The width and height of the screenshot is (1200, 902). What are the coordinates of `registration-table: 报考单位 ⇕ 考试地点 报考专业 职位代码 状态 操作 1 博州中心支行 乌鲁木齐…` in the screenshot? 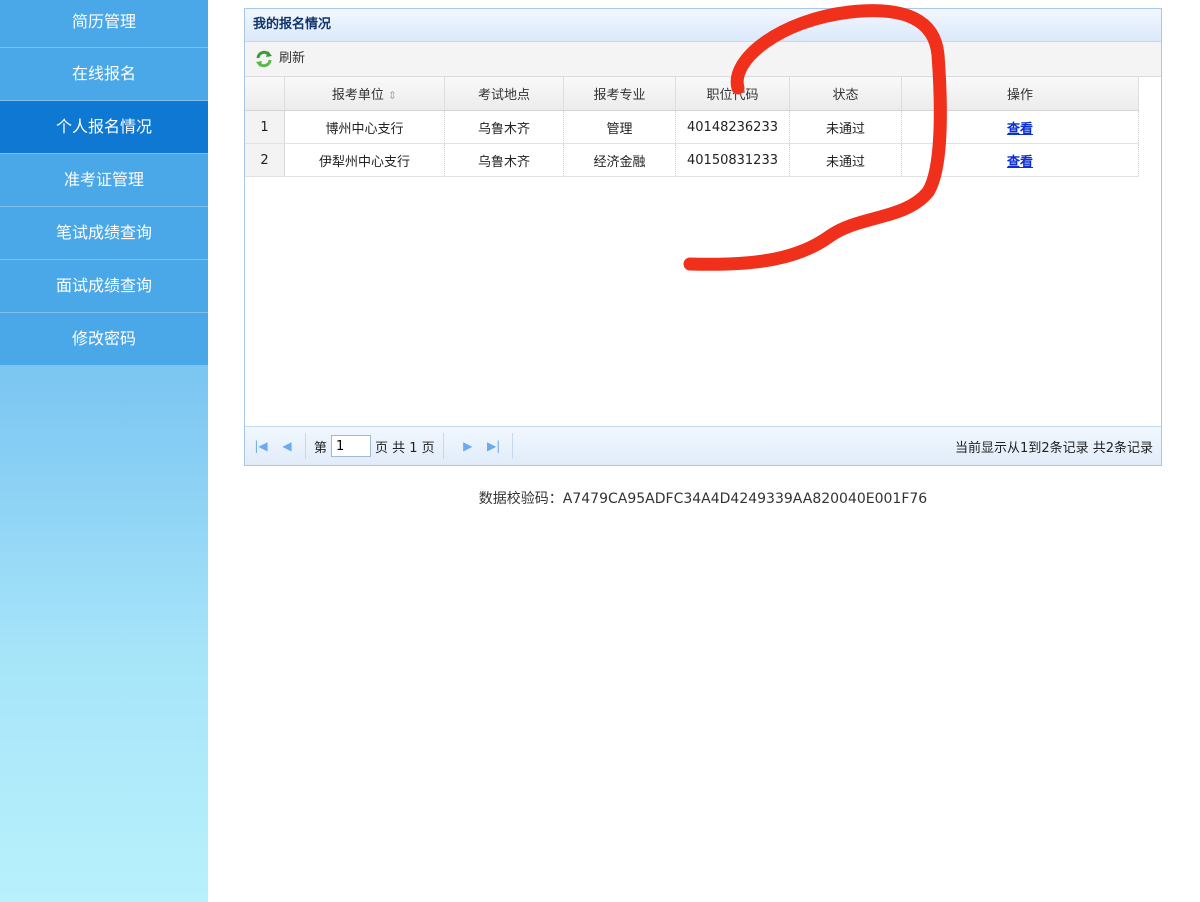 It's located at (692, 127).